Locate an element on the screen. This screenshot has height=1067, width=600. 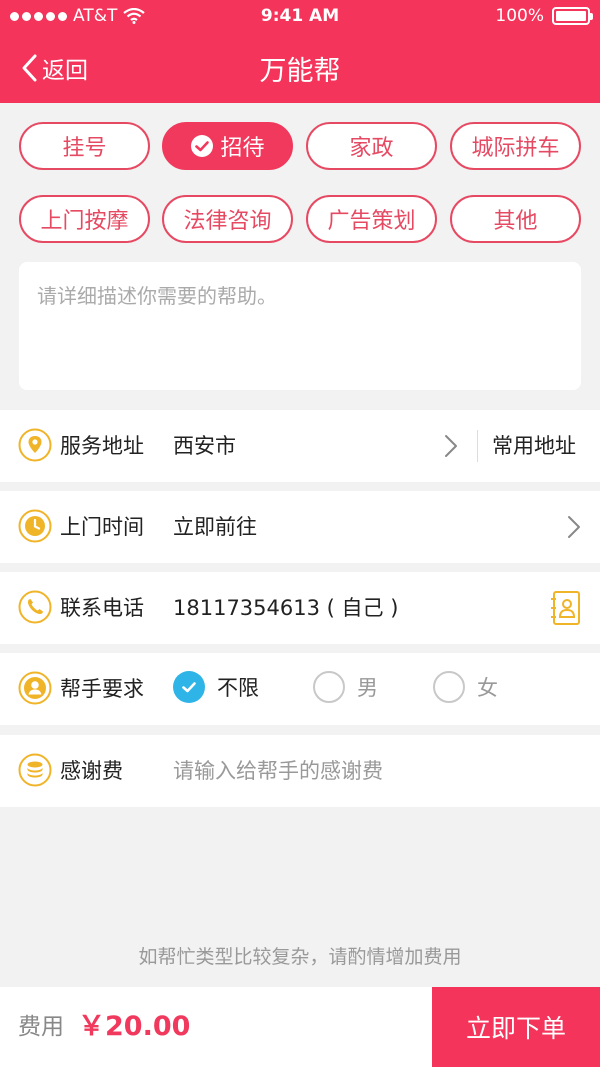
phone-label: 联系电话 is located at coordinates (102, 608).